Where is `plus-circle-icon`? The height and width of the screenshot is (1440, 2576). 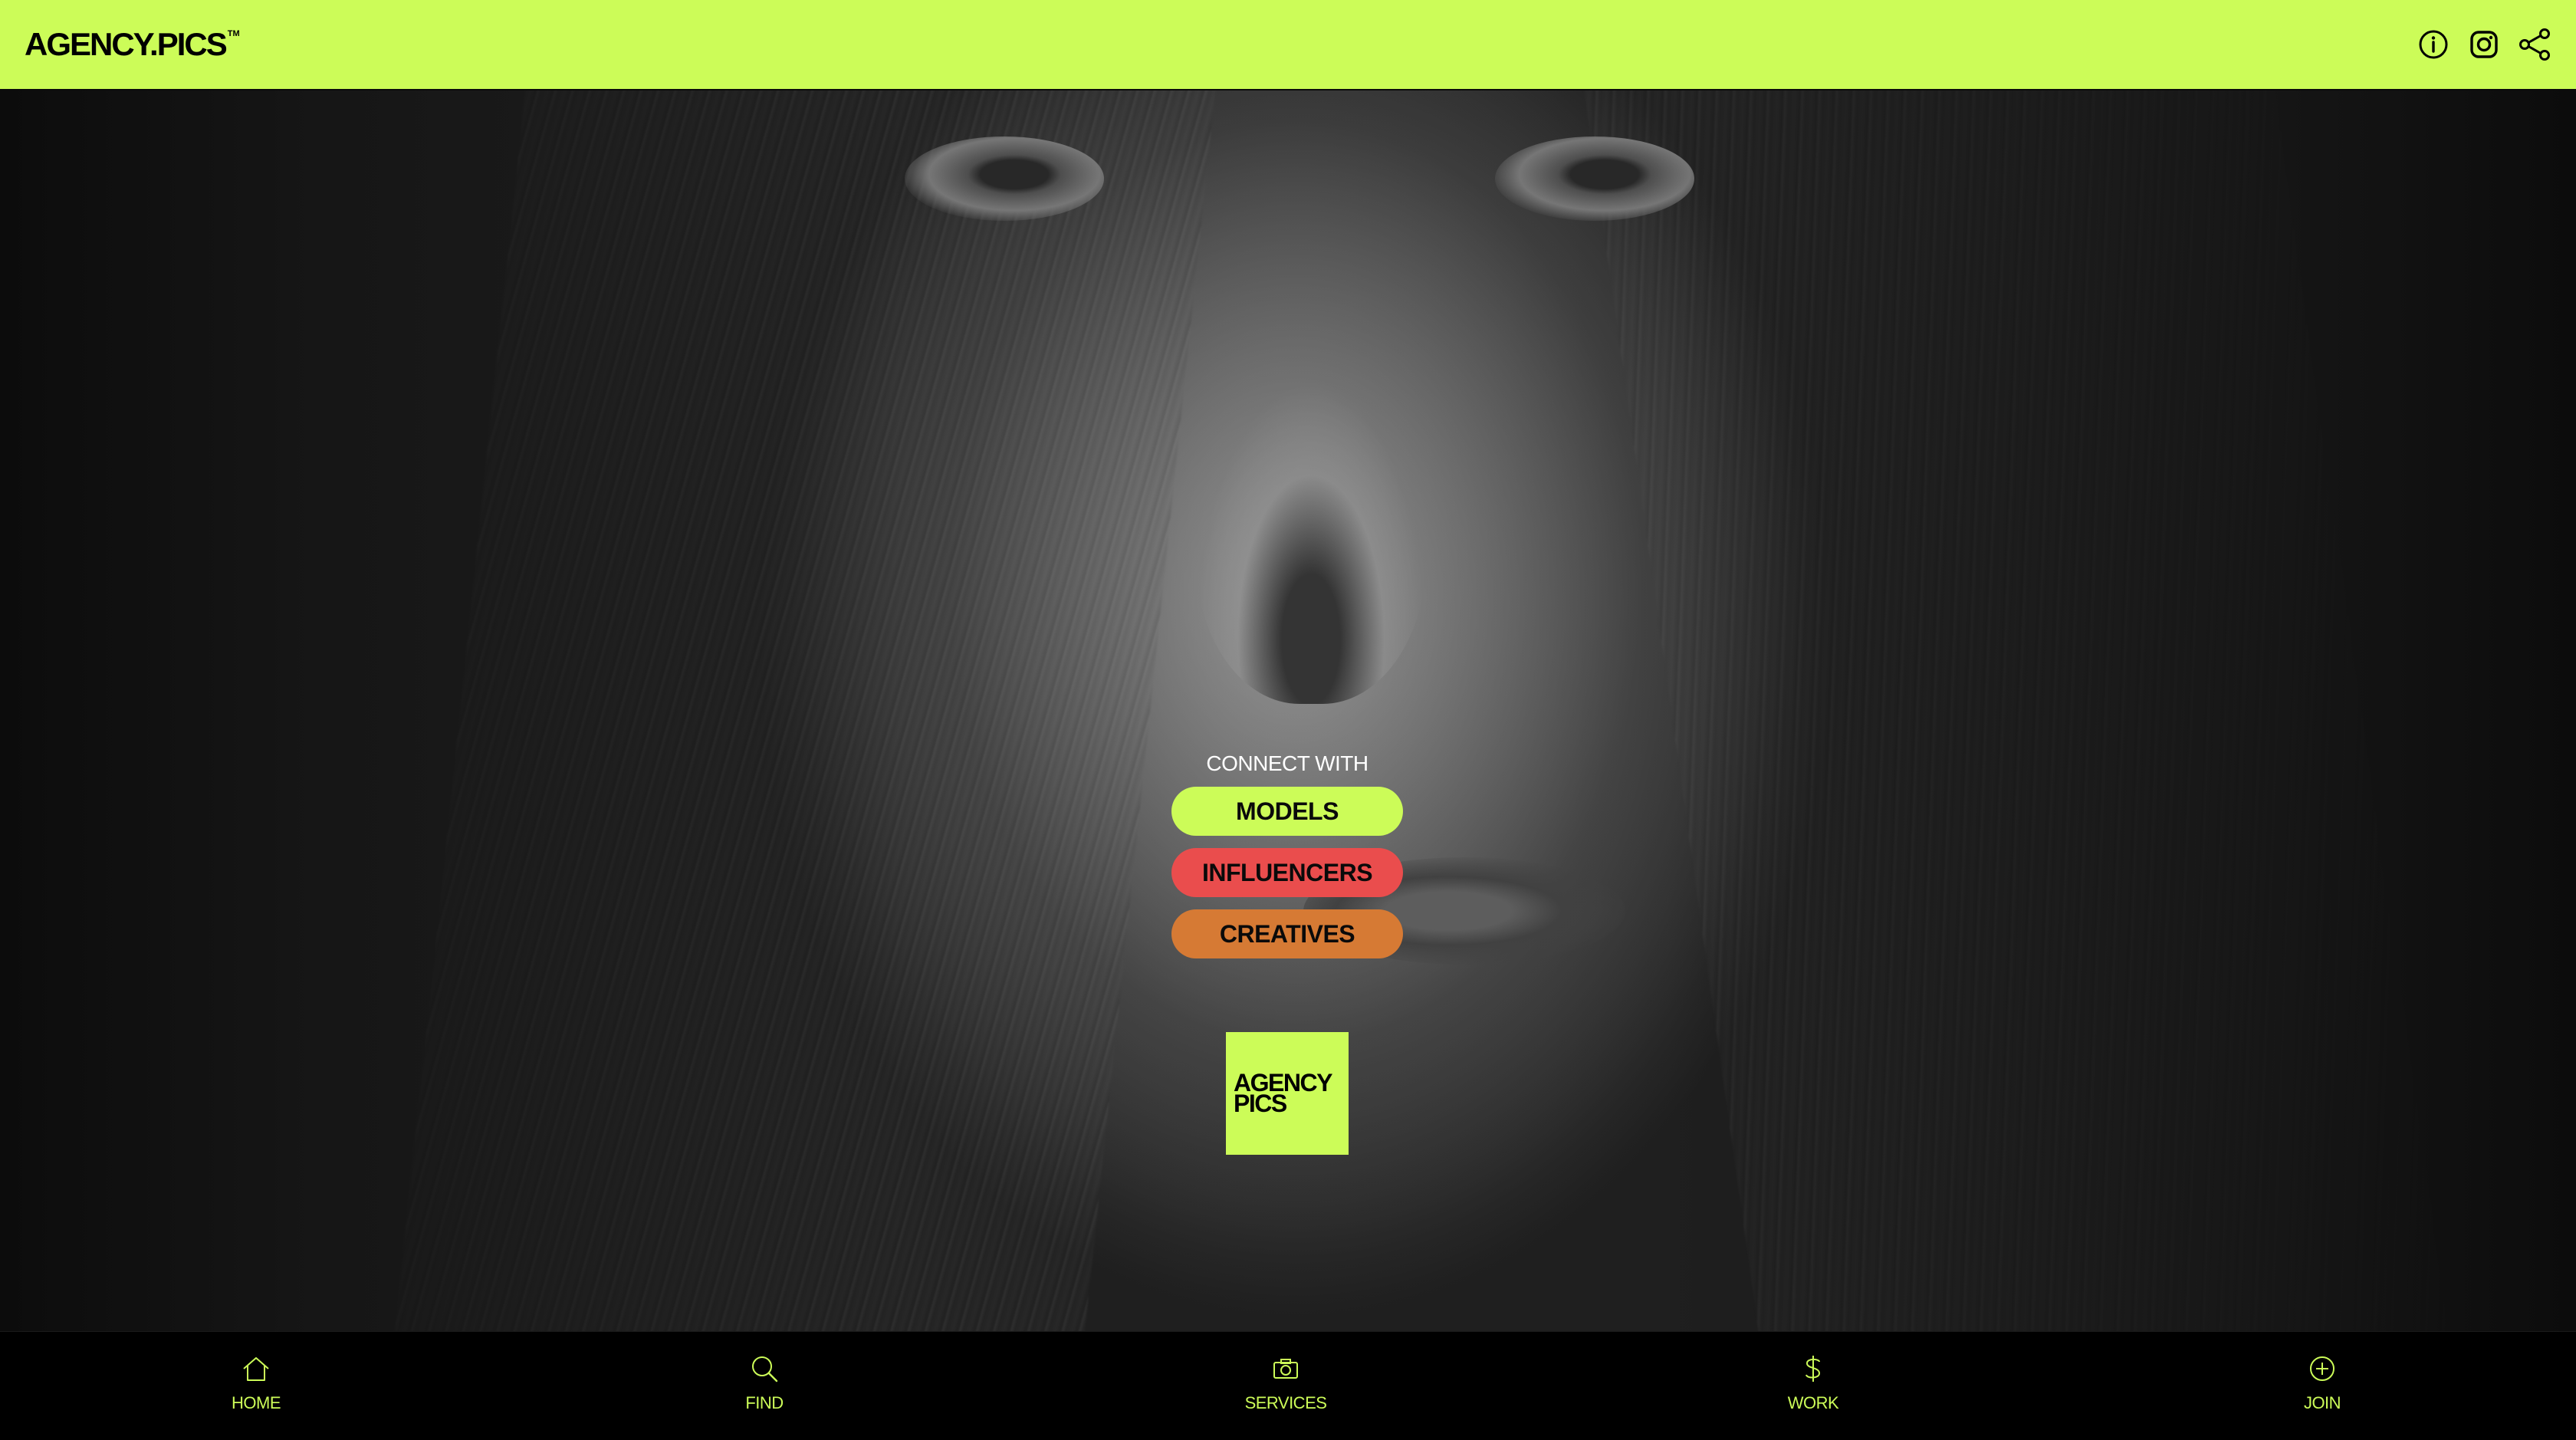
plus-circle-icon is located at coordinates (2322, 1368).